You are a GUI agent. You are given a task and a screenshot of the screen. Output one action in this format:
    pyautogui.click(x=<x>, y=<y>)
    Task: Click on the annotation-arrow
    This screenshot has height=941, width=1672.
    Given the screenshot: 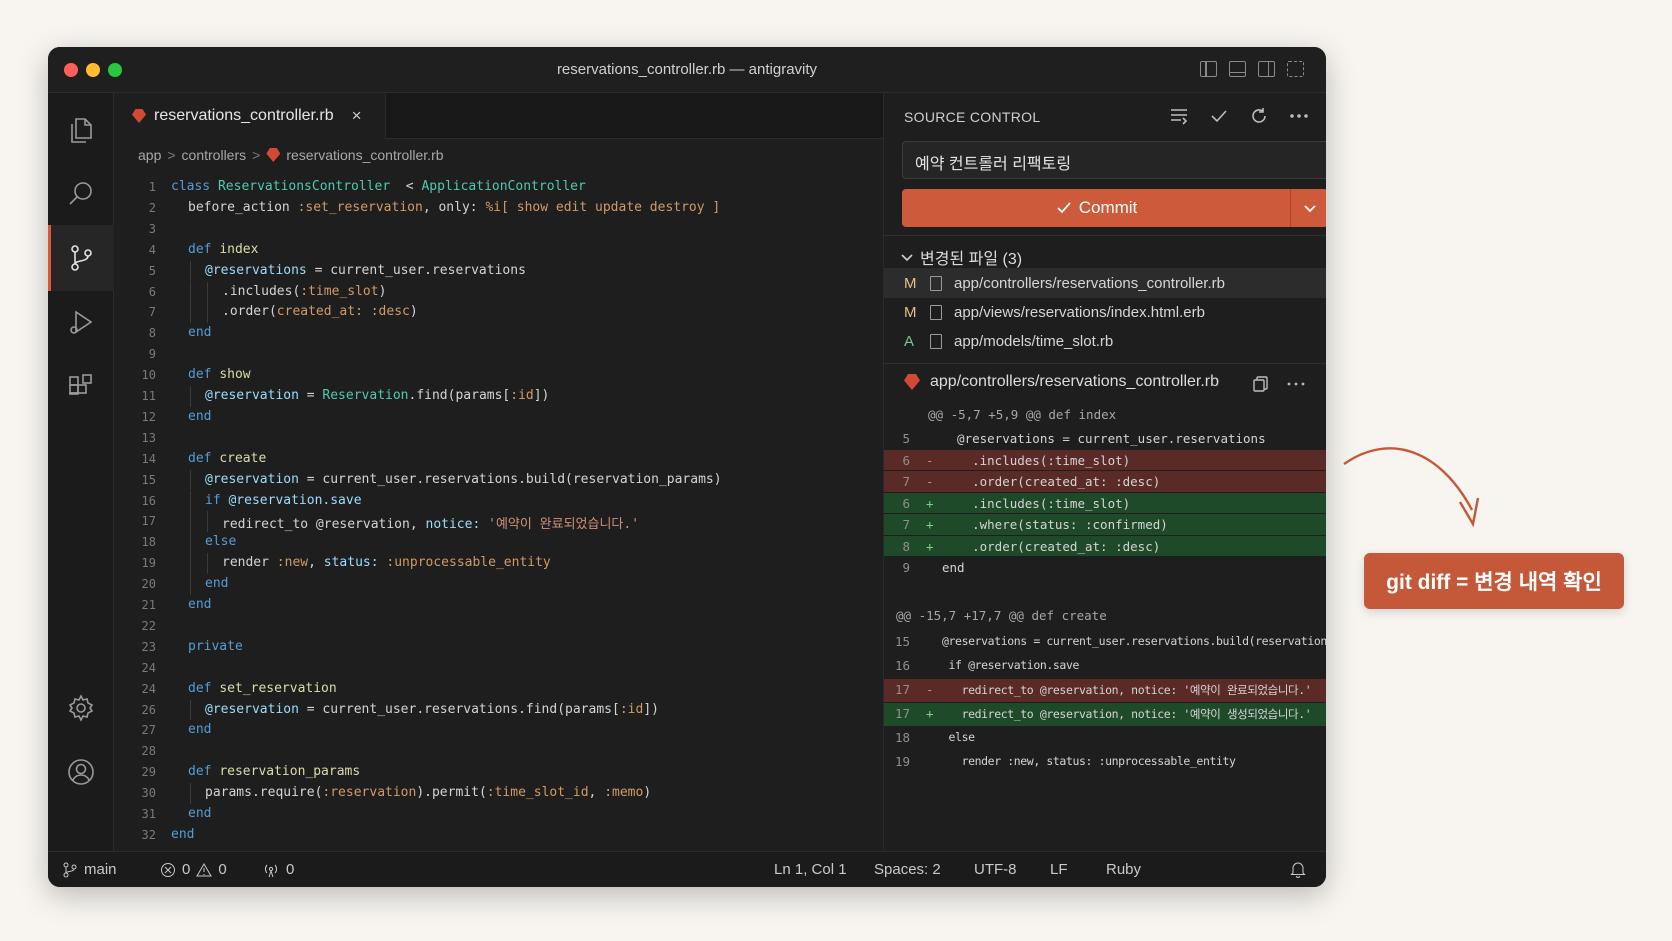 What is the action you would take?
    pyautogui.click(x=1411, y=487)
    